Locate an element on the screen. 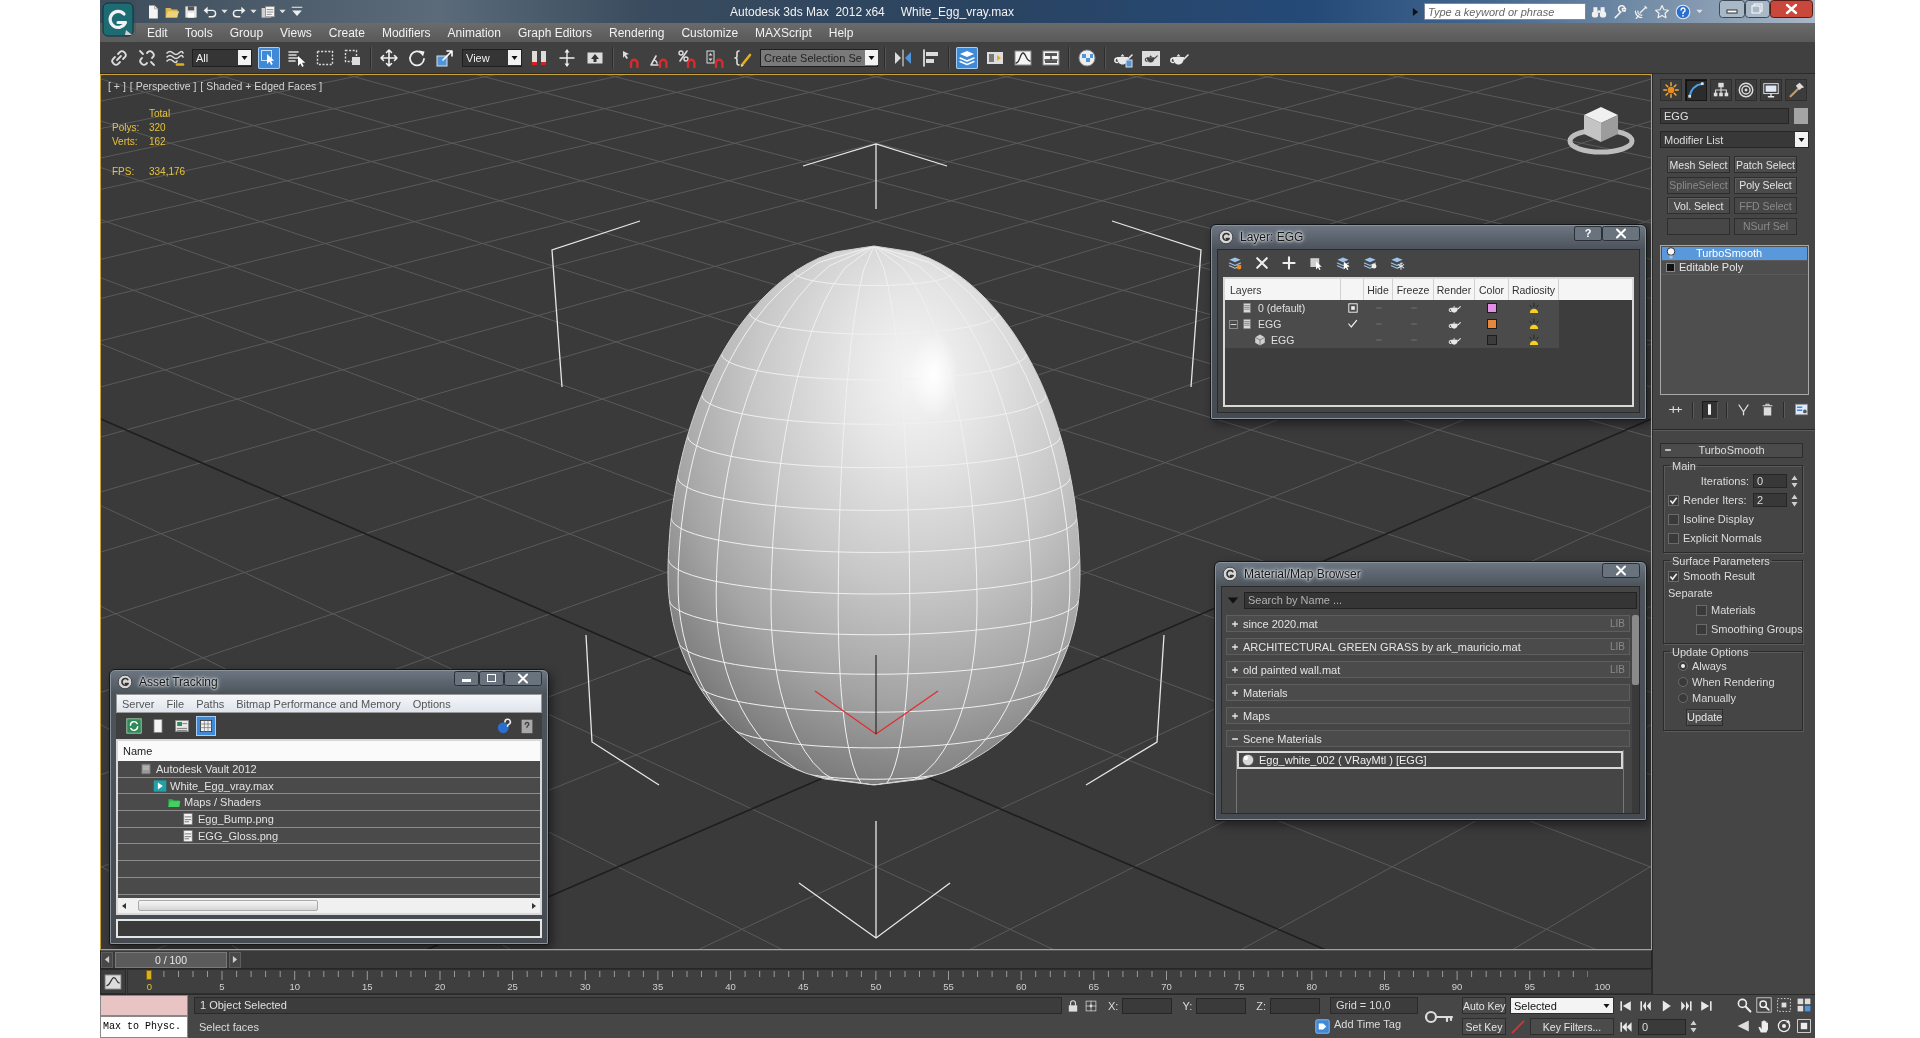  rollout-header: TurboSmooth is located at coordinates (1731, 450).